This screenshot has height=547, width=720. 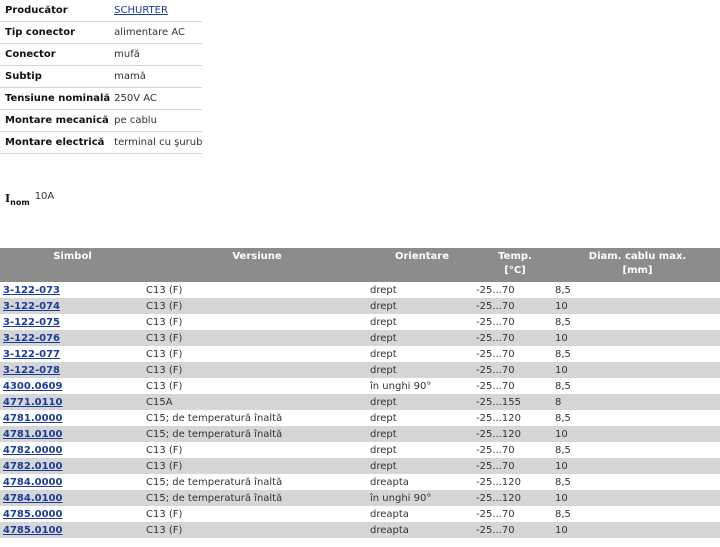 I want to click on table-row: 4771.0110 C15A drept -25...155 8, so click(x=360, y=402).